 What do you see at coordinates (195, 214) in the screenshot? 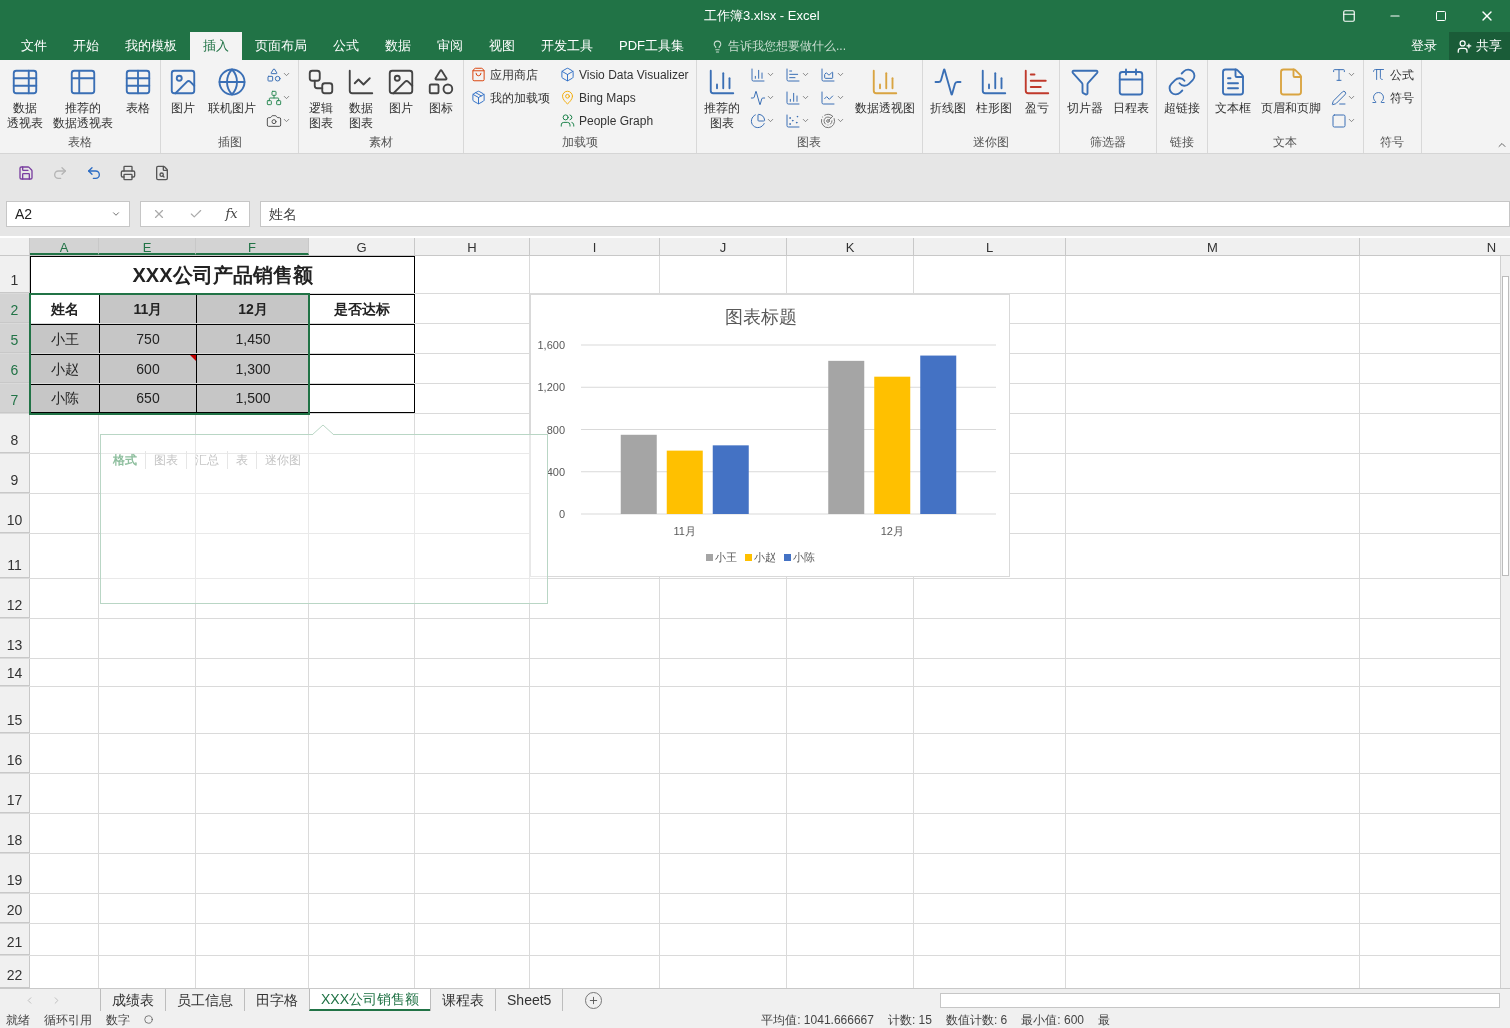
I see `enter-icon` at bounding box center [195, 214].